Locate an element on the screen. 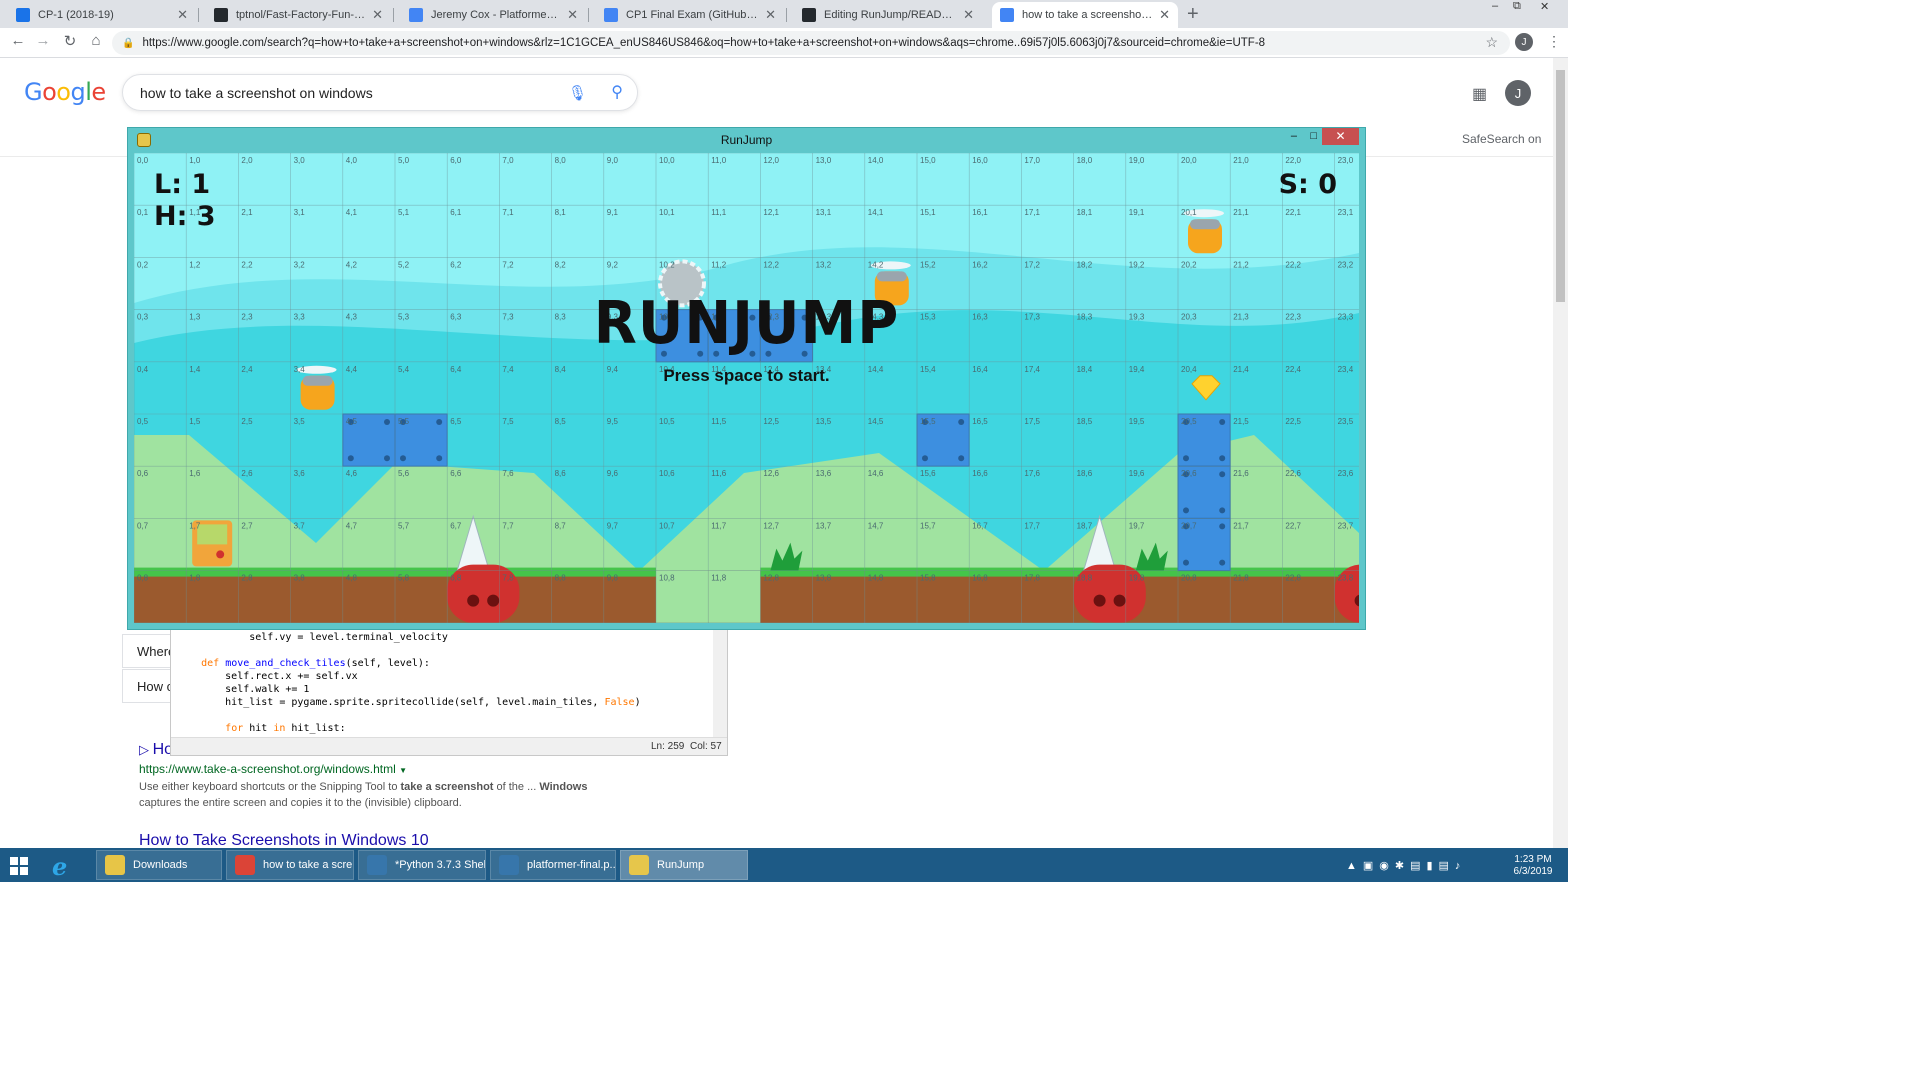  safesearch-label: SafeSearch on is located at coordinates (1501, 139).